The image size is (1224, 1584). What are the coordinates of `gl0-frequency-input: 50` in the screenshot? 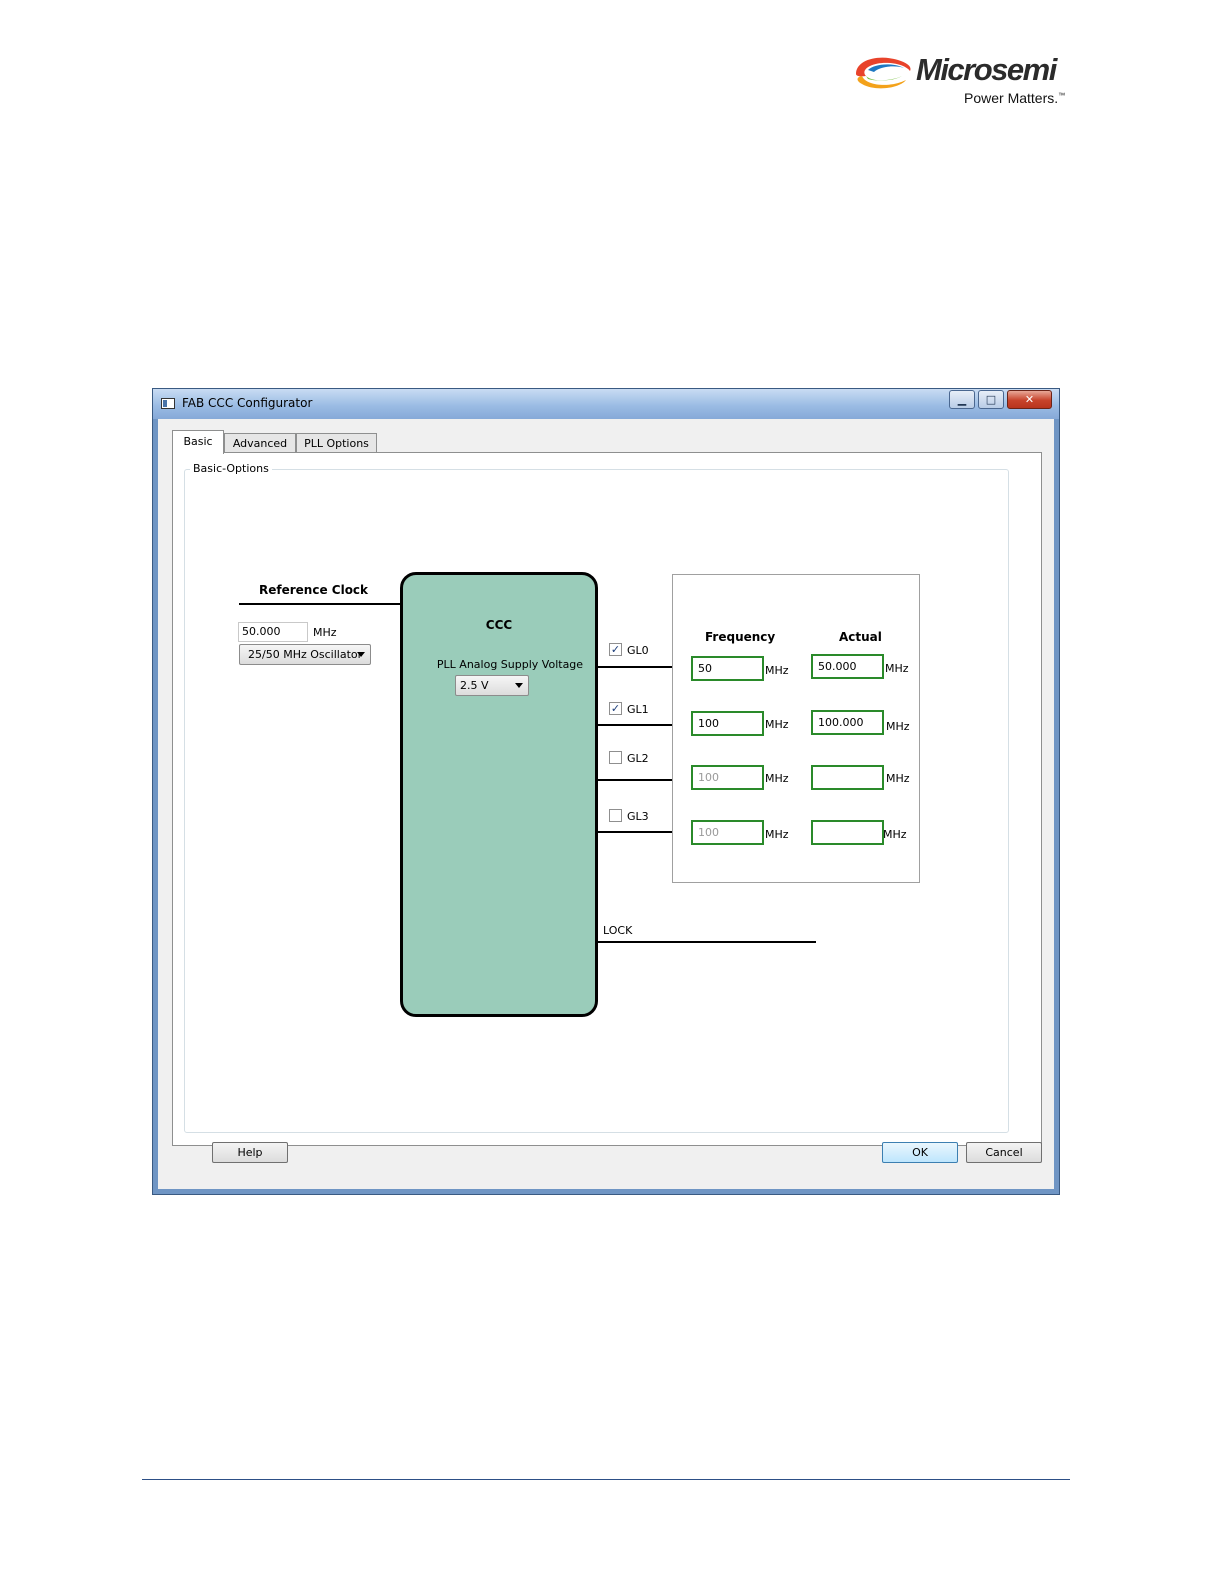 It's located at (727, 668).